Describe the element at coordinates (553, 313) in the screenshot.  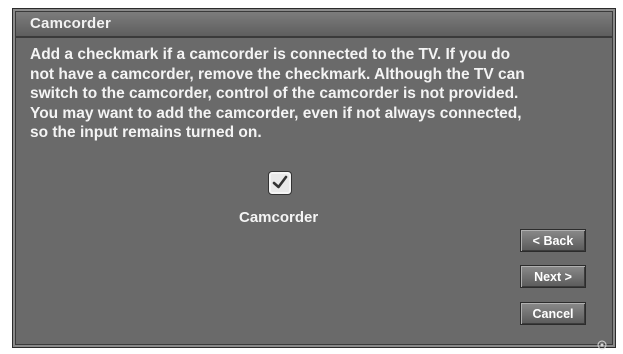
I see `cancel-button: Cancel` at that location.